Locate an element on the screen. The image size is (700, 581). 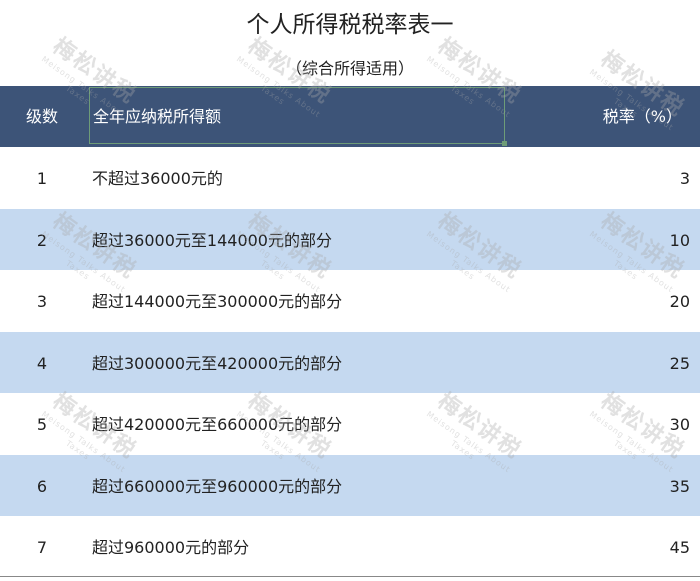
table-title: 个人所得税税率表一 is located at coordinates (350, 25).